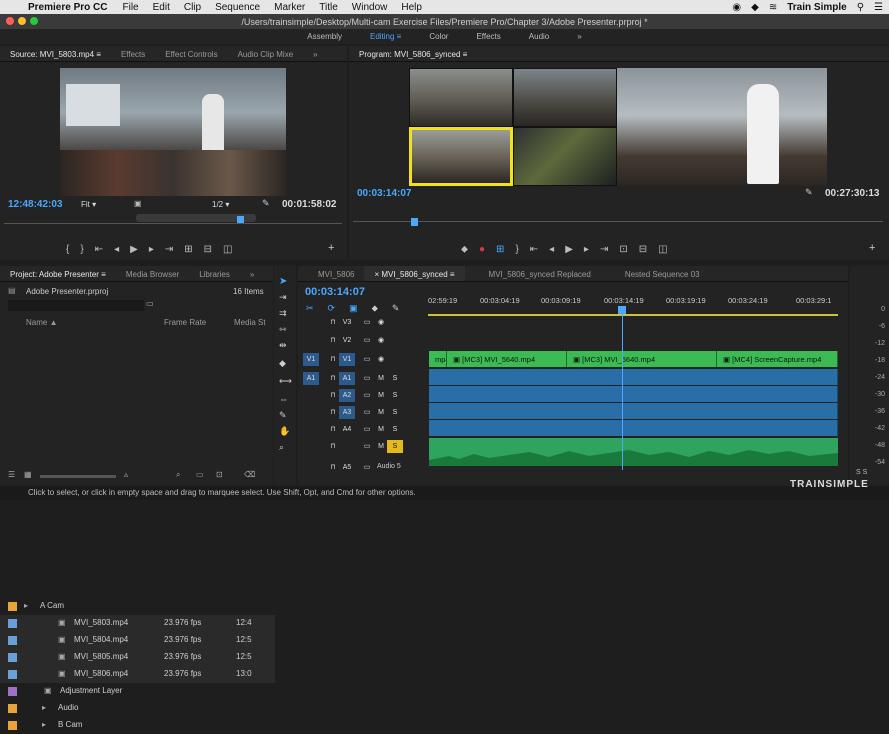  Describe the element at coordinates (539, 36) in the screenshot. I see `workspace-audio: Audio` at that location.